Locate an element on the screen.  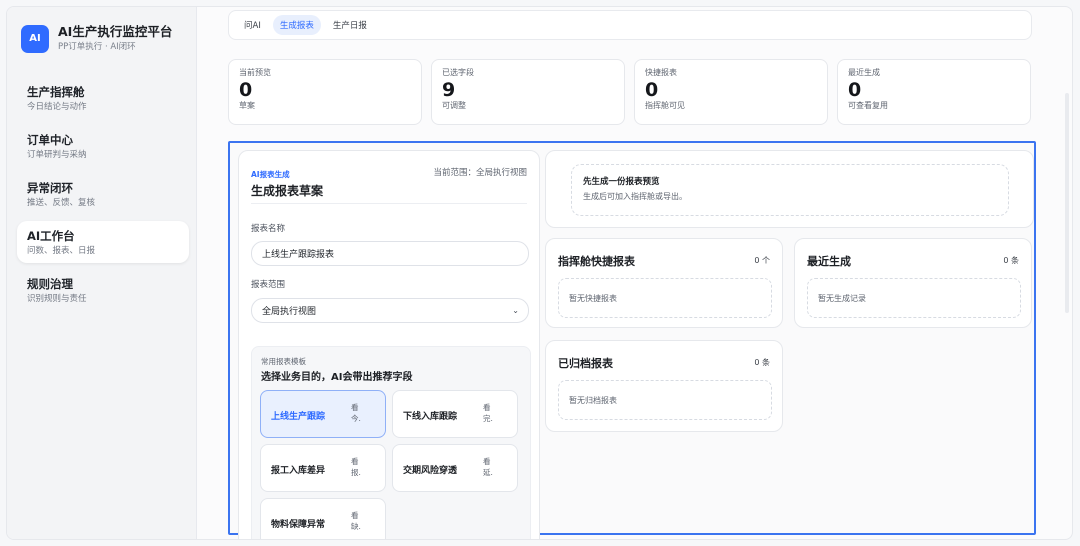
tab-ask-ai: 问AI is located at coordinates (252, 25).